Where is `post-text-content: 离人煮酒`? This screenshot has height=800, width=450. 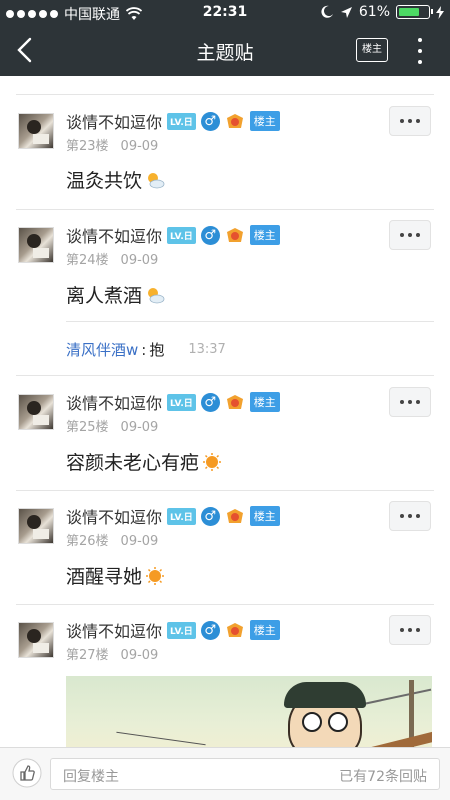 post-text-content: 离人煮酒 is located at coordinates (104, 296).